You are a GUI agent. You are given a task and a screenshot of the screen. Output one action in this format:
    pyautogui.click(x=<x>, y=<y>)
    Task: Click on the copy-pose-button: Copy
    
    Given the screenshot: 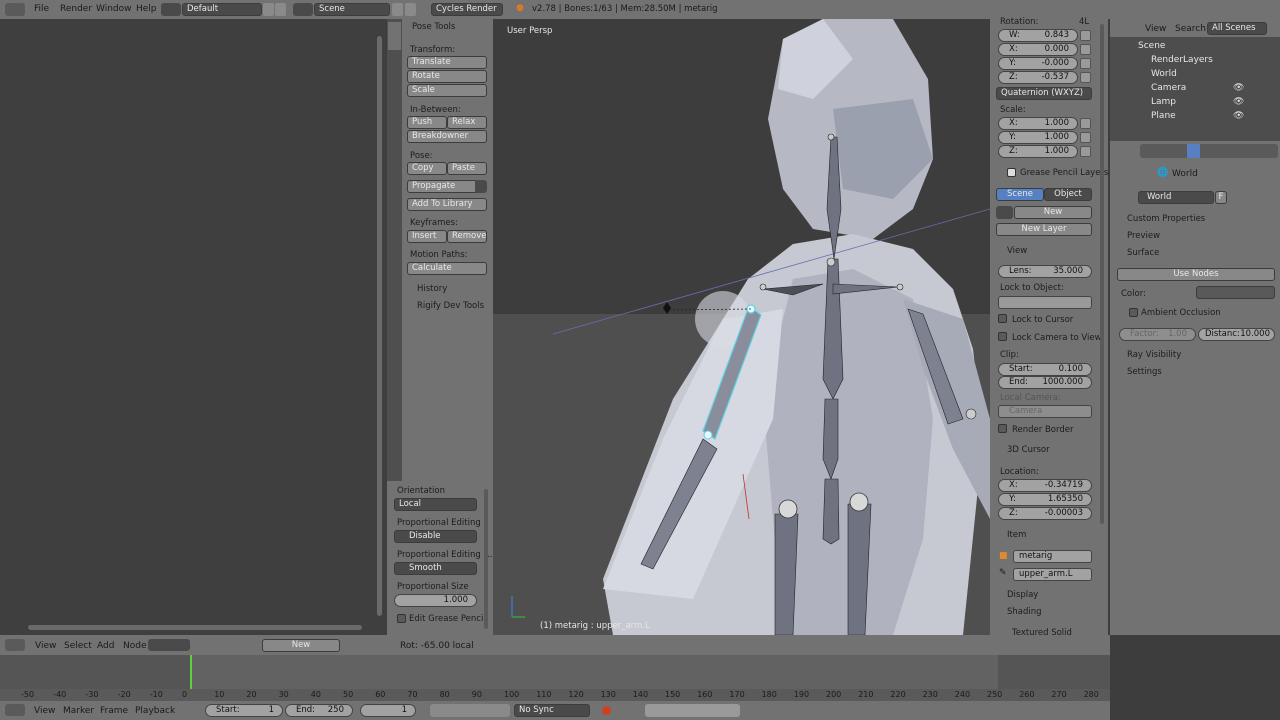 What is the action you would take?
    pyautogui.click(x=427, y=168)
    